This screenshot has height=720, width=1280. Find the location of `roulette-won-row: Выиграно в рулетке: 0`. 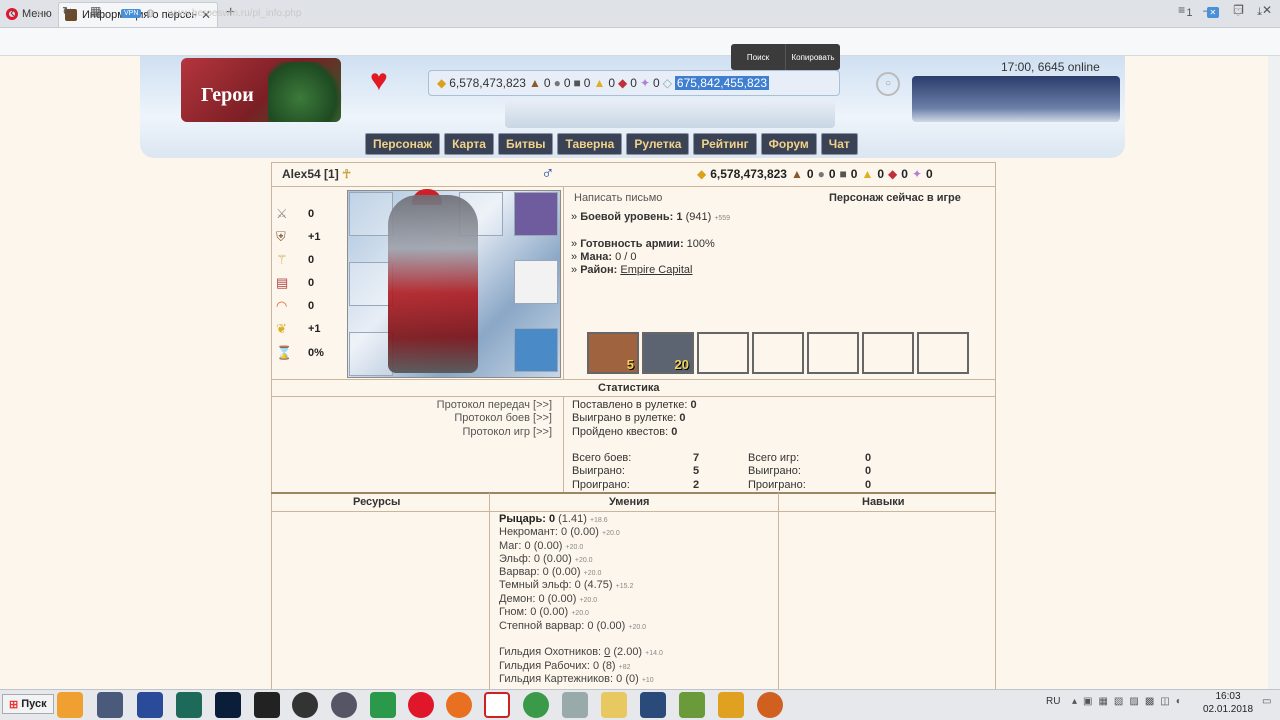

roulette-won-row: Выиграно в рулетке: 0 is located at coordinates (629, 418).